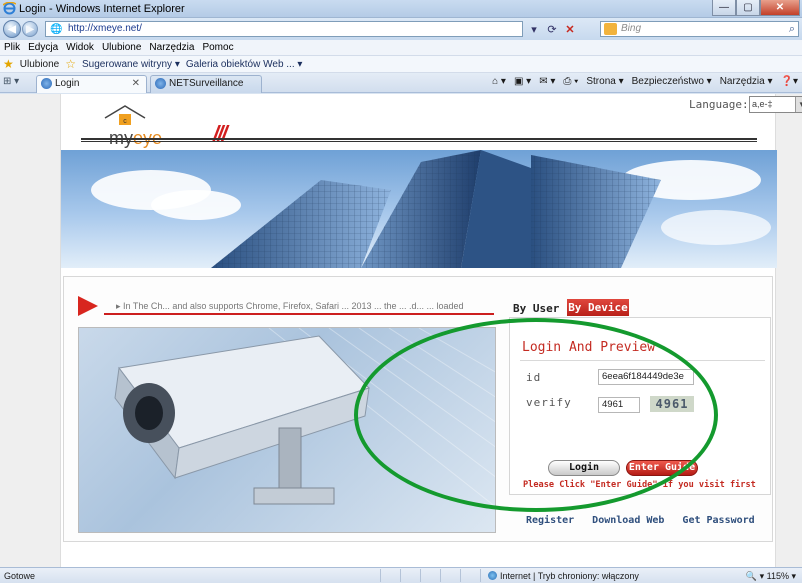 The width and height of the screenshot is (802, 583). What do you see at coordinates (11, 81) in the screenshot?
I see `quick-tabs-icon: ⊞ ▾` at bounding box center [11, 81].